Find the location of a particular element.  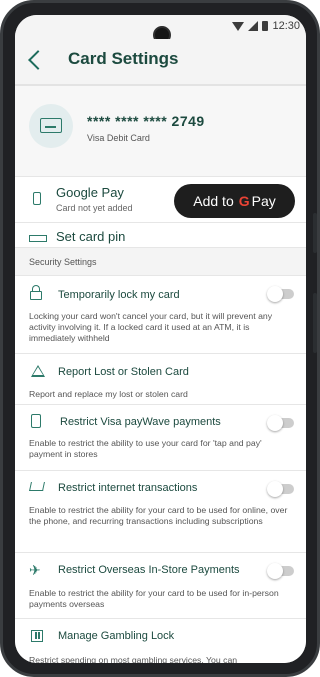

tap-card-icon is located at coordinates (36, 421).